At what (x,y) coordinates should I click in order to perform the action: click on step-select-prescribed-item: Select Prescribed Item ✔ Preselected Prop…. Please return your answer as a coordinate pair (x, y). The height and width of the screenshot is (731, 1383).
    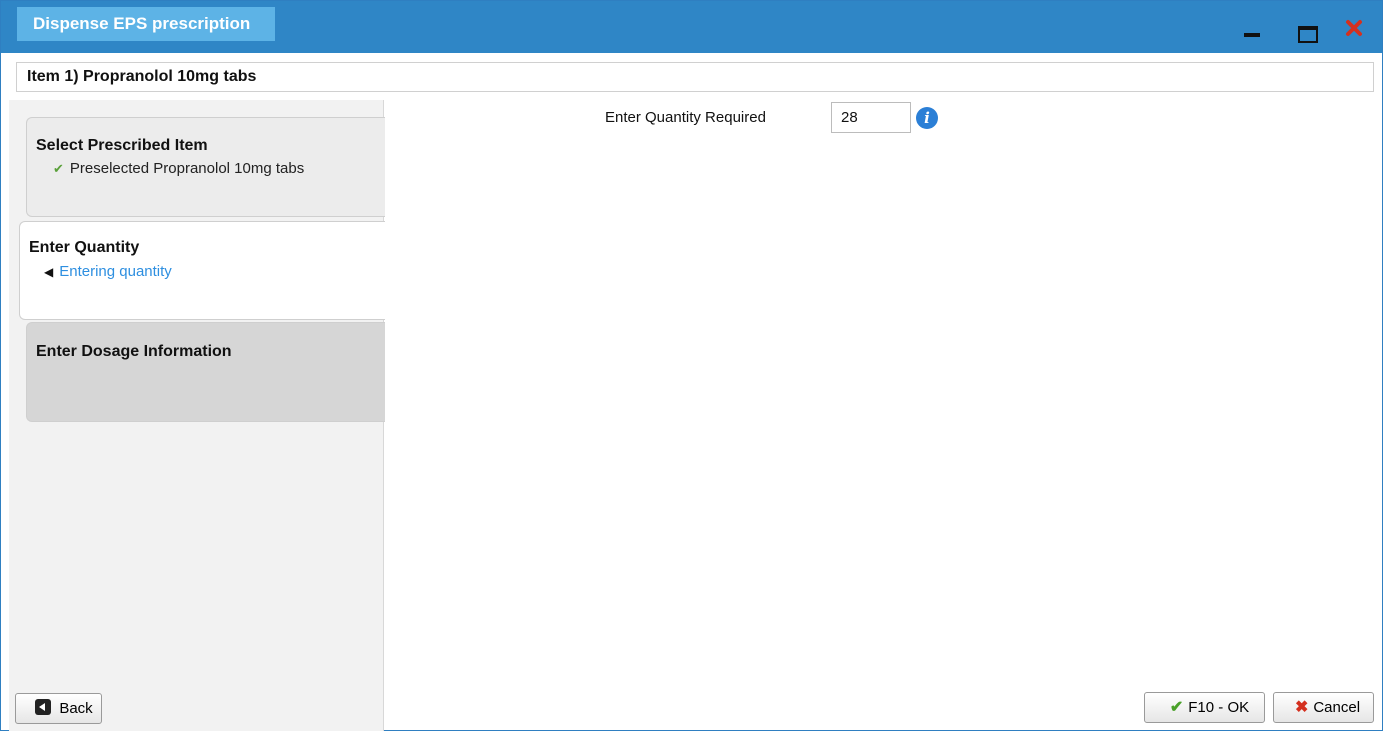
    Looking at the image, I should click on (205, 167).